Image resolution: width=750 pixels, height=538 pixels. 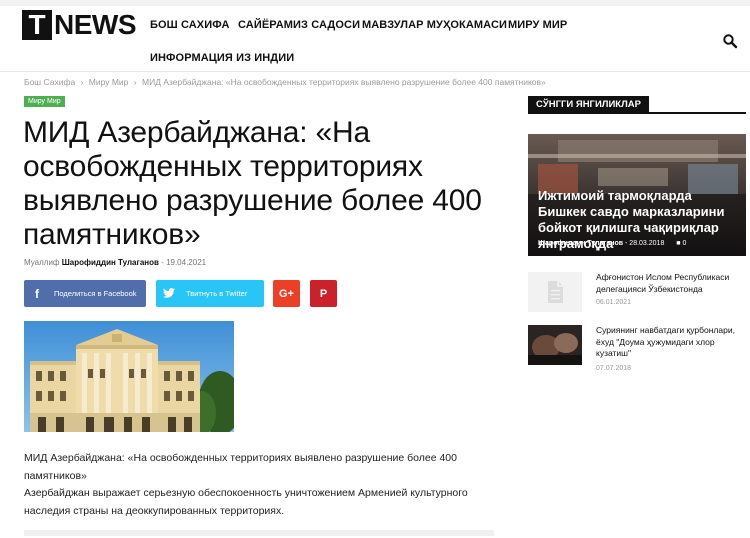 I want to click on top-strip, so click(x=375, y=3).